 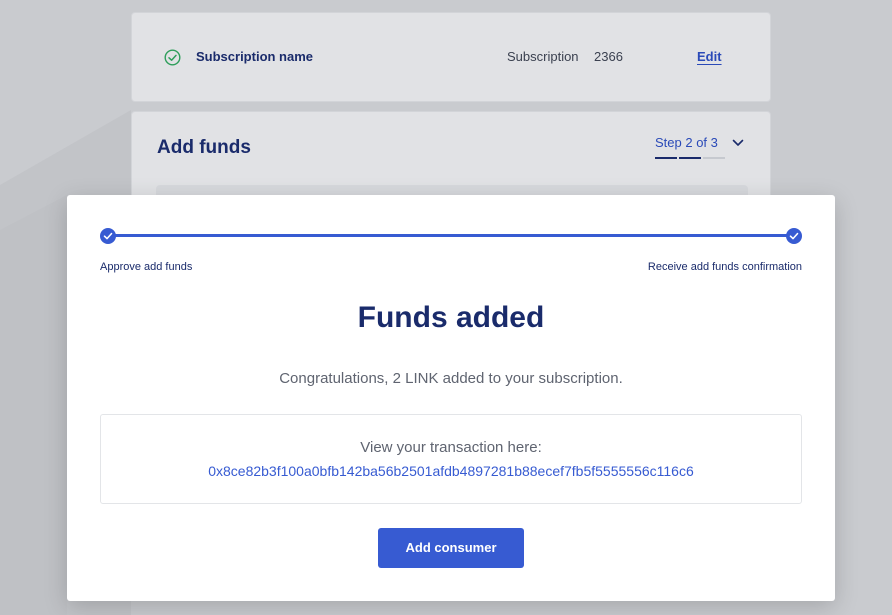 I want to click on chevron-down-icon, so click(x=738, y=143).